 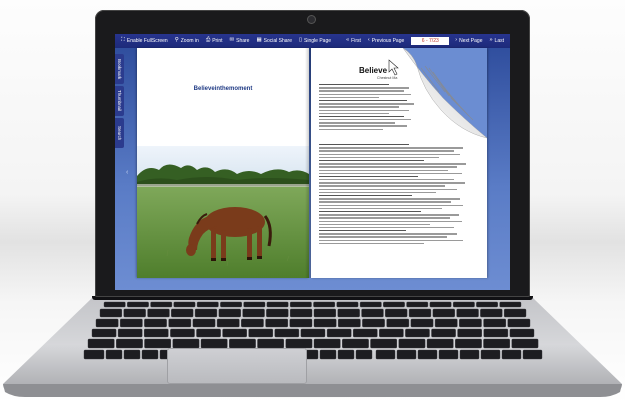 I want to click on single-page-button: ▯ Single Page, so click(x=315, y=41).